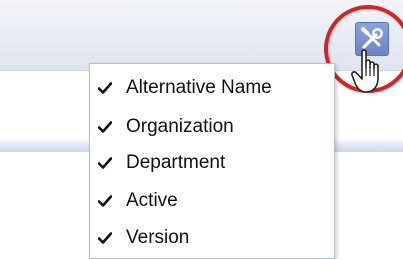 This screenshot has height=259, width=403. Describe the element at coordinates (212, 238) in the screenshot. I see `menu-item-version: Version` at that location.